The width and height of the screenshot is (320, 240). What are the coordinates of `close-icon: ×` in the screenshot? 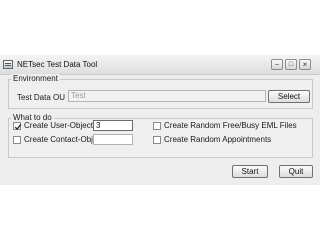 It's located at (305, 64).